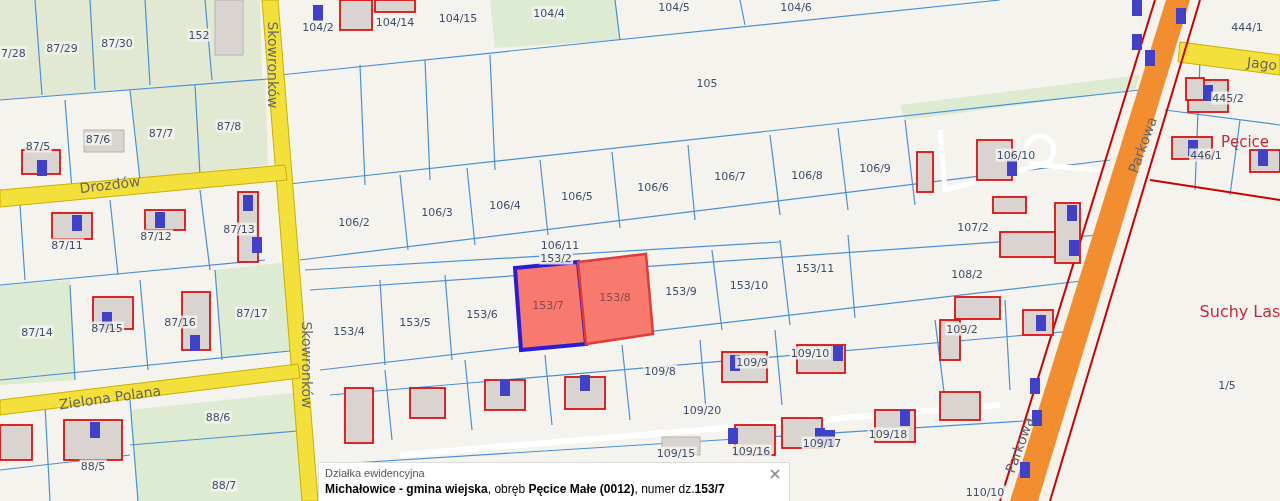 The width and height of the screenshot is (1280, 501). I want to click on parcel-number: 87/30, so click(117, 43).